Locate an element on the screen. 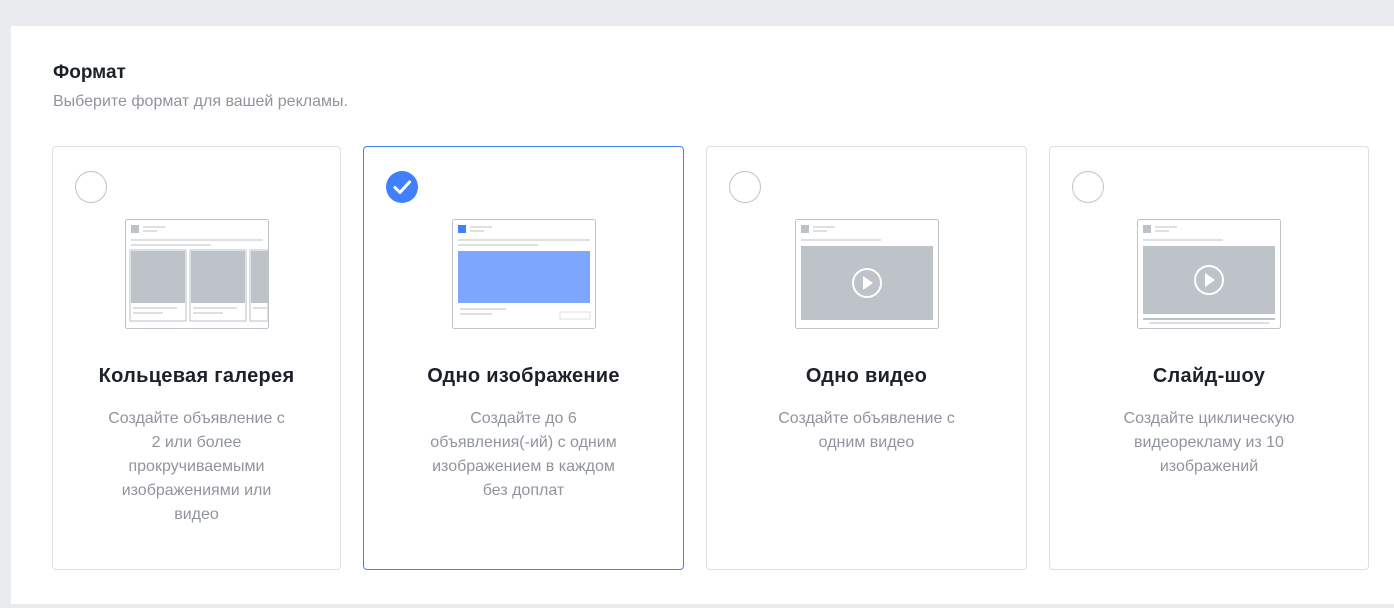 The width and height of the screenshot is (1394, 608). card-title: Одно видео is located at coordinates (866, 376).